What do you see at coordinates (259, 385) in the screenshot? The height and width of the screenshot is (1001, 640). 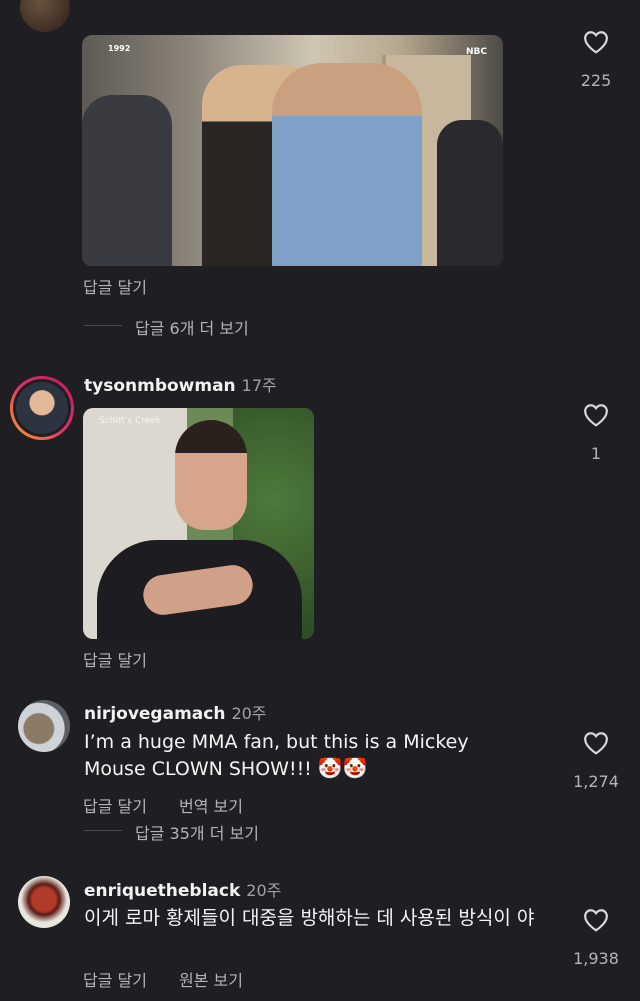 I see `timestamp: 17주` at bounding box center [259, 385].